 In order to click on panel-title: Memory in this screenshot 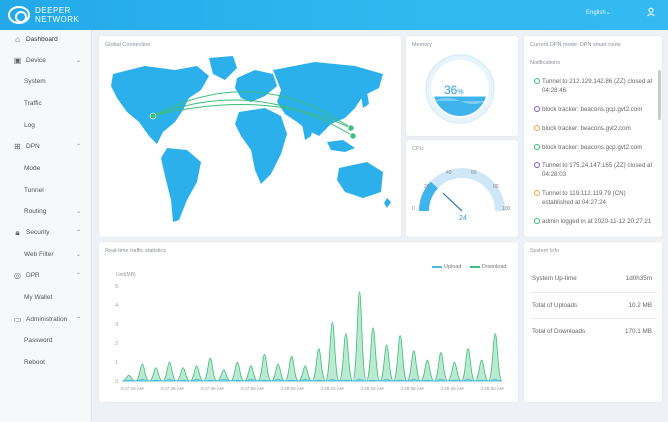, I will do `click(422, 45)`.